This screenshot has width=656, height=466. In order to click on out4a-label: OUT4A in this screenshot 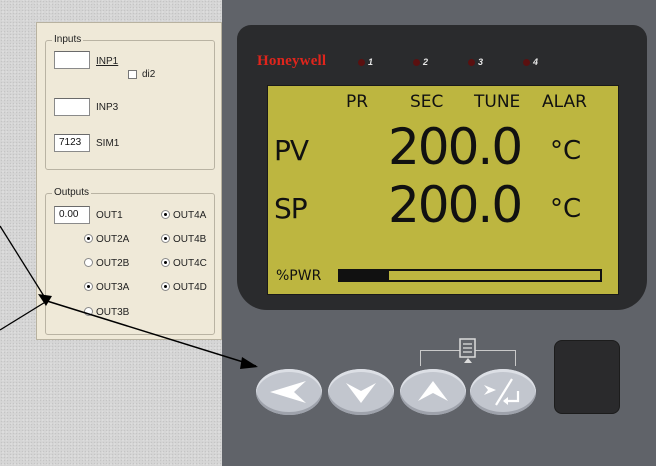, I will do `click(190, 215)`.